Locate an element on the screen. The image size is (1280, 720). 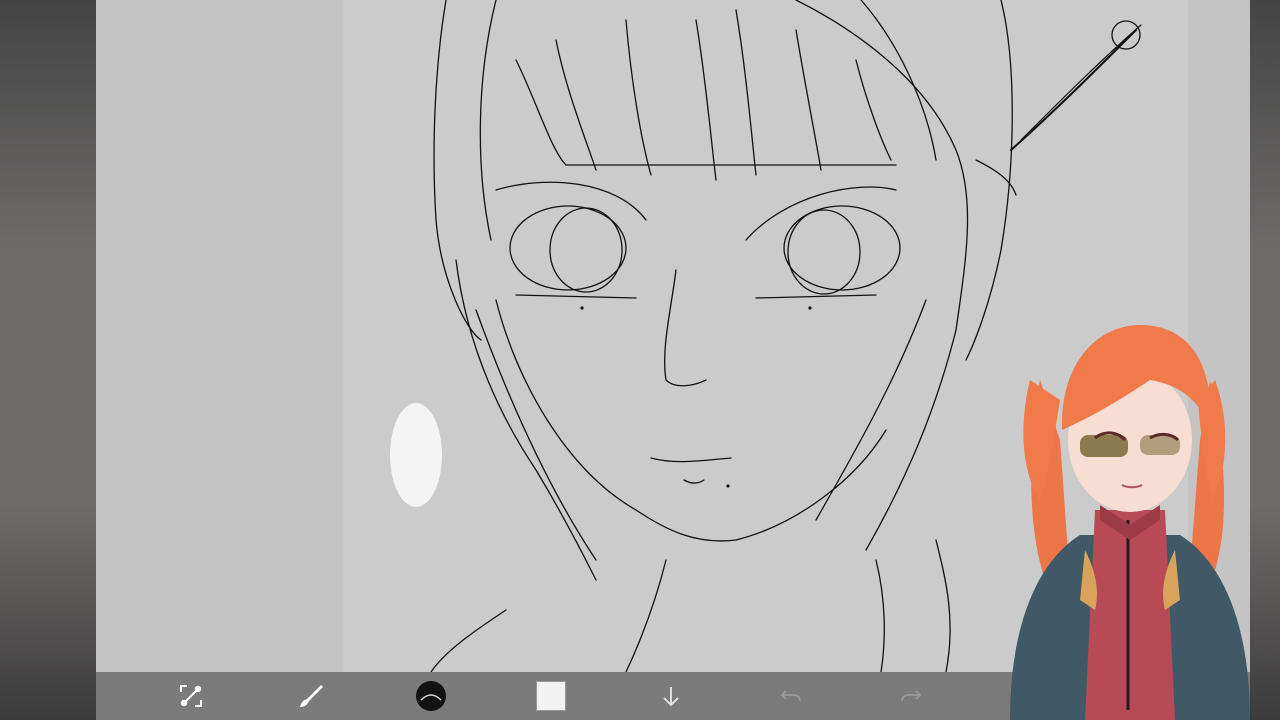
undo-icon is located at coordinates (790, 696).